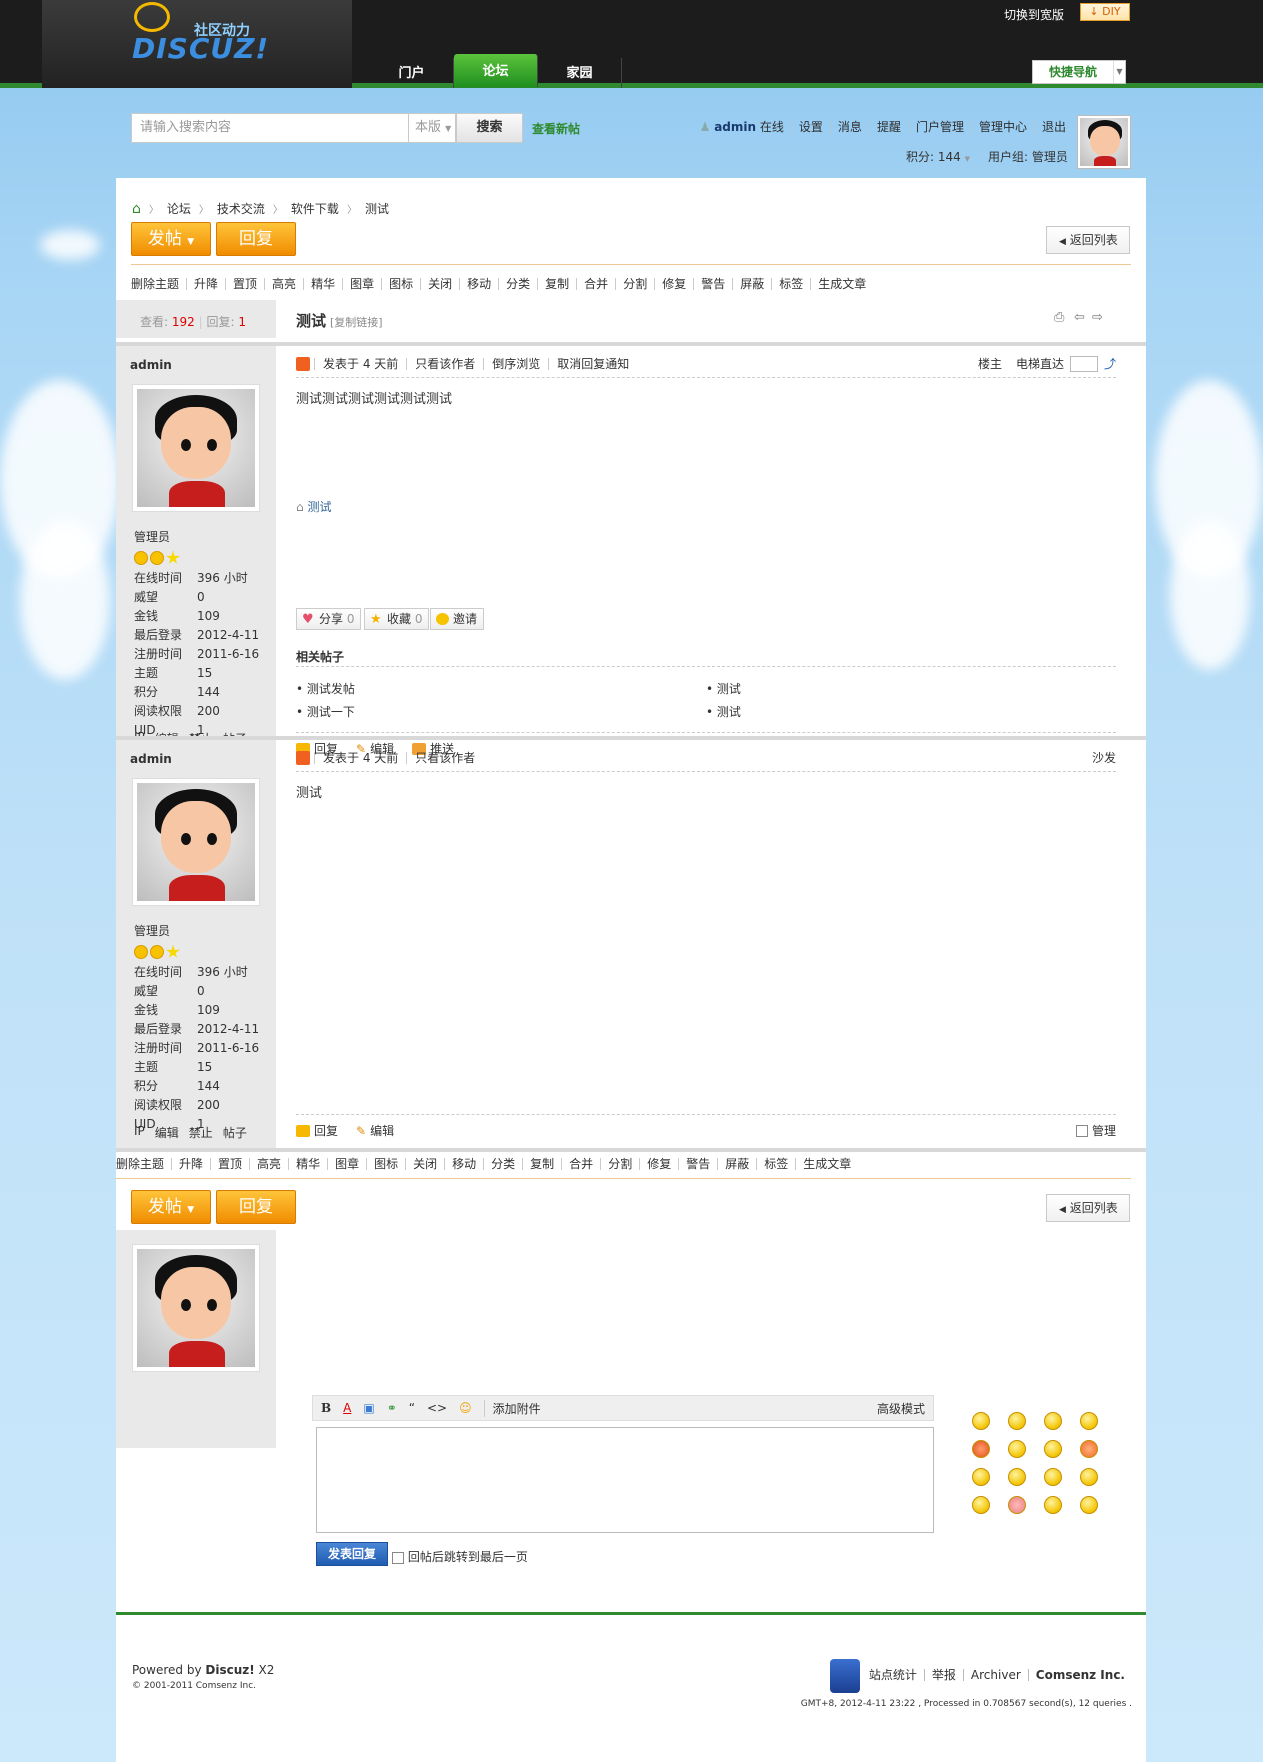 The height and width of the screenshot is (1762, 1263). Describe the element at coordinates (981, 1477) in the screenshot. I see `laugh-icon` at that location.